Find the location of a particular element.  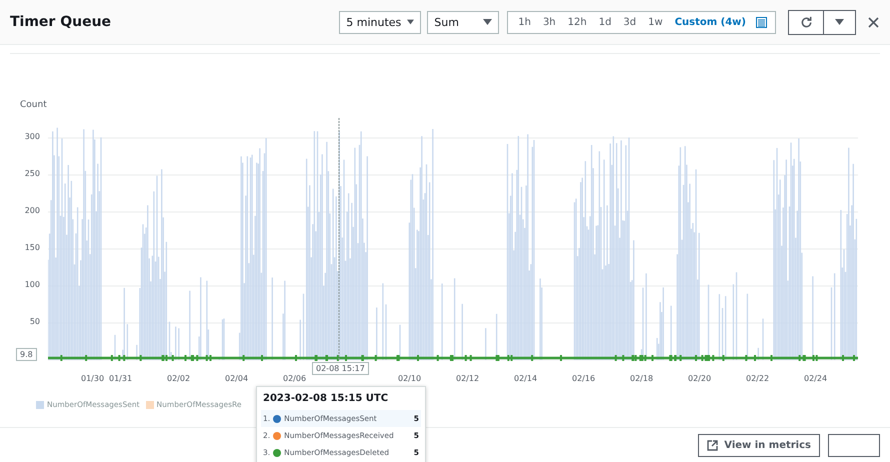

tooltip-title: 2023-02-08 15:15 UTC is located at coordinates (326, 398).